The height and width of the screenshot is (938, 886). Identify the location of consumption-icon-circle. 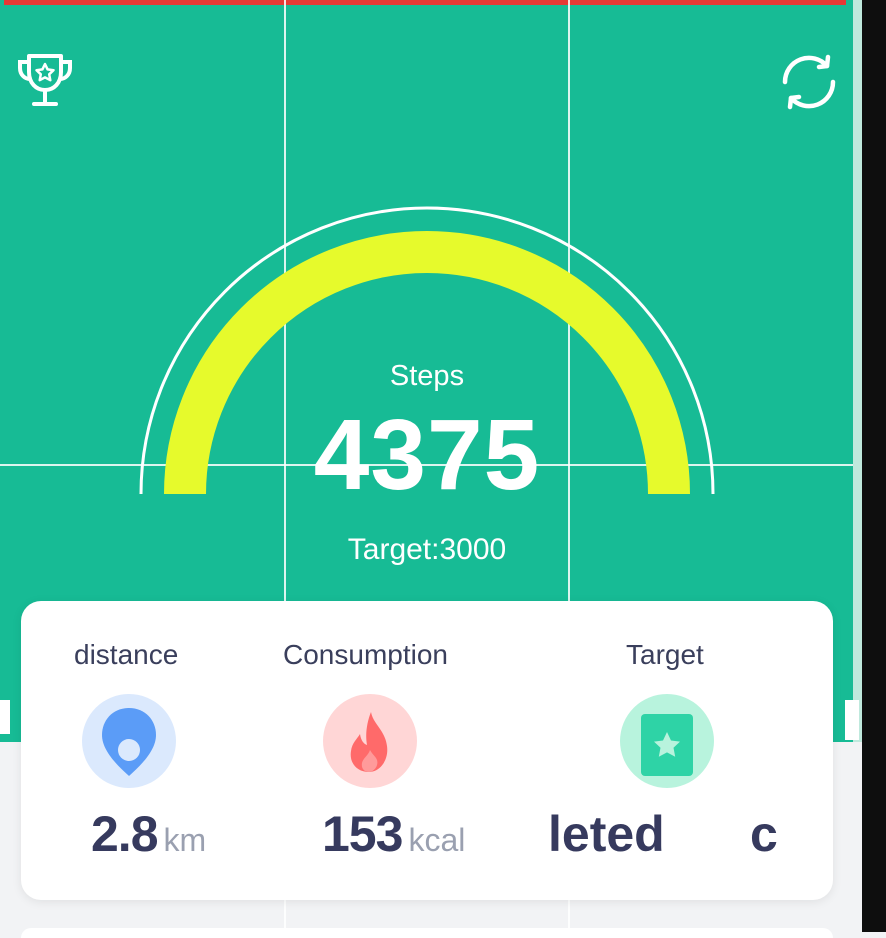
(370, 741).